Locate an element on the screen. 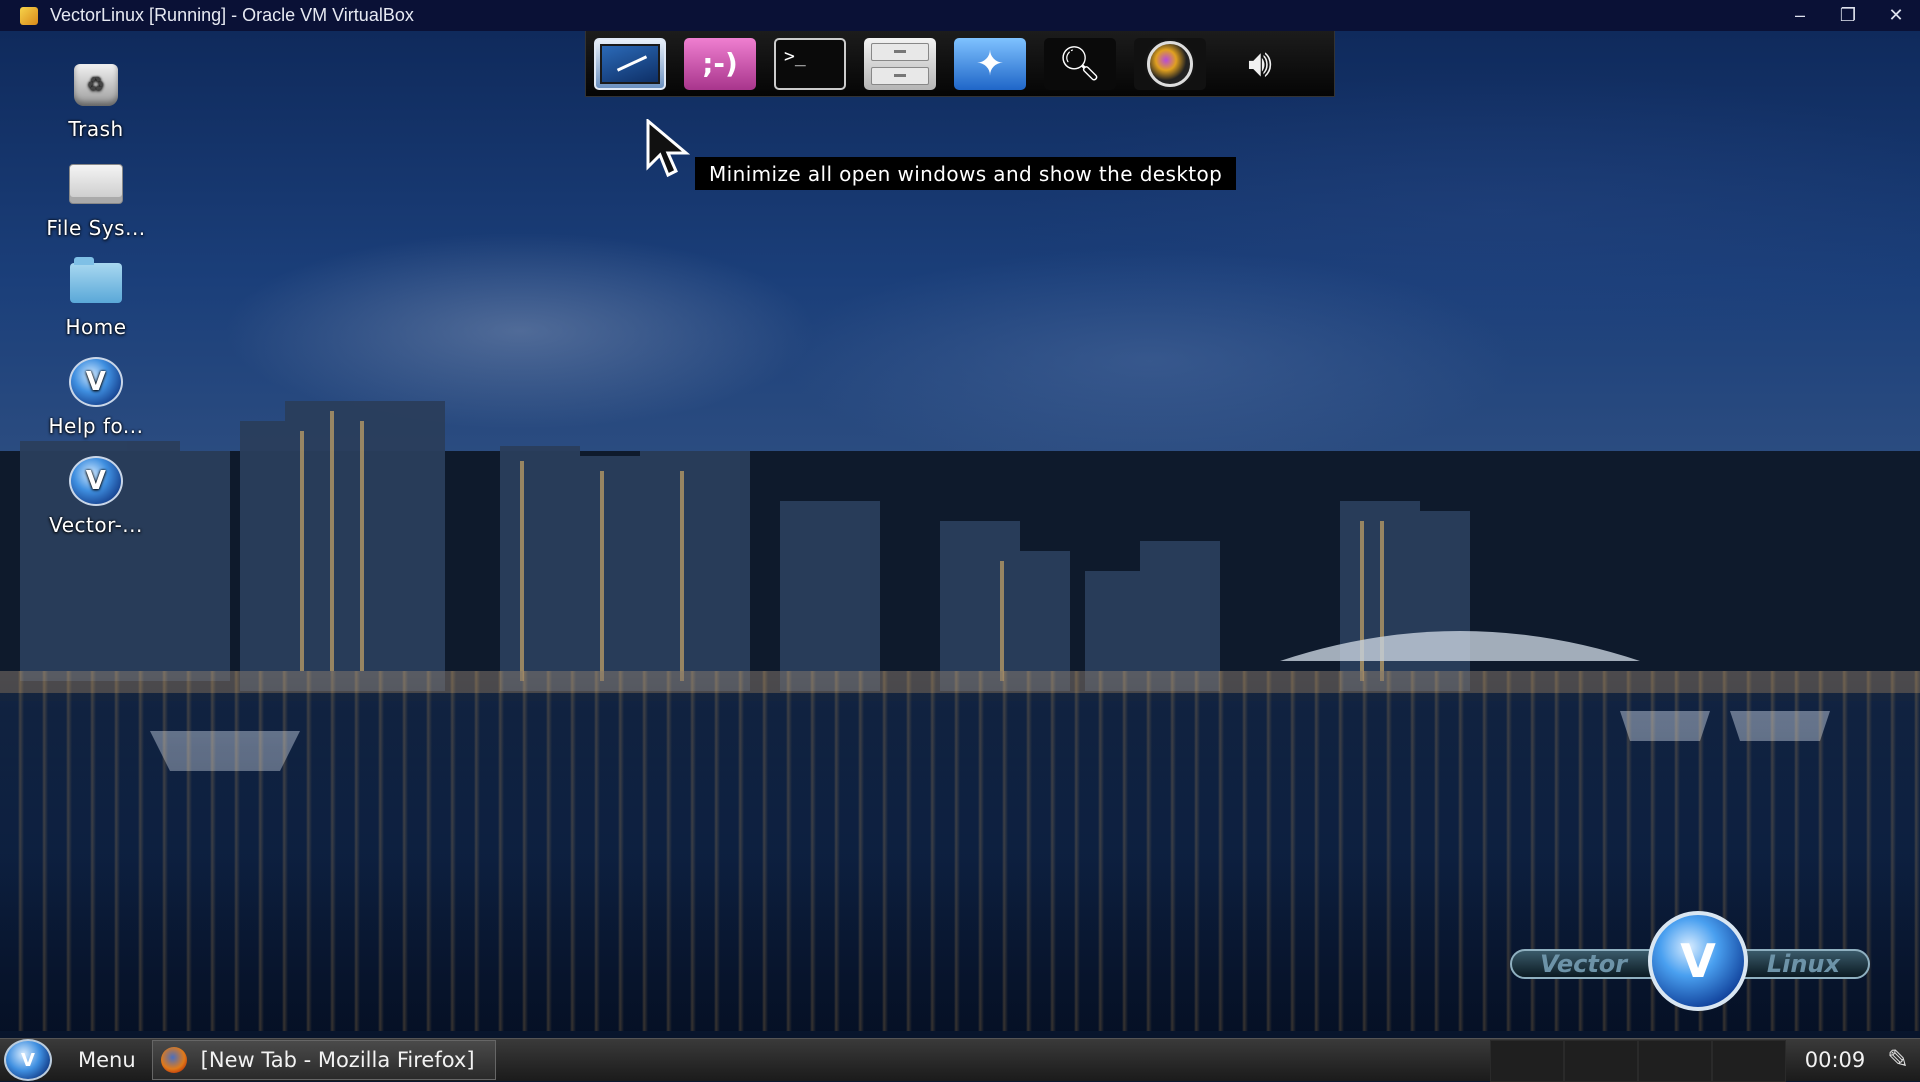  workspace-pager is located at coordinates (1638, 1061).